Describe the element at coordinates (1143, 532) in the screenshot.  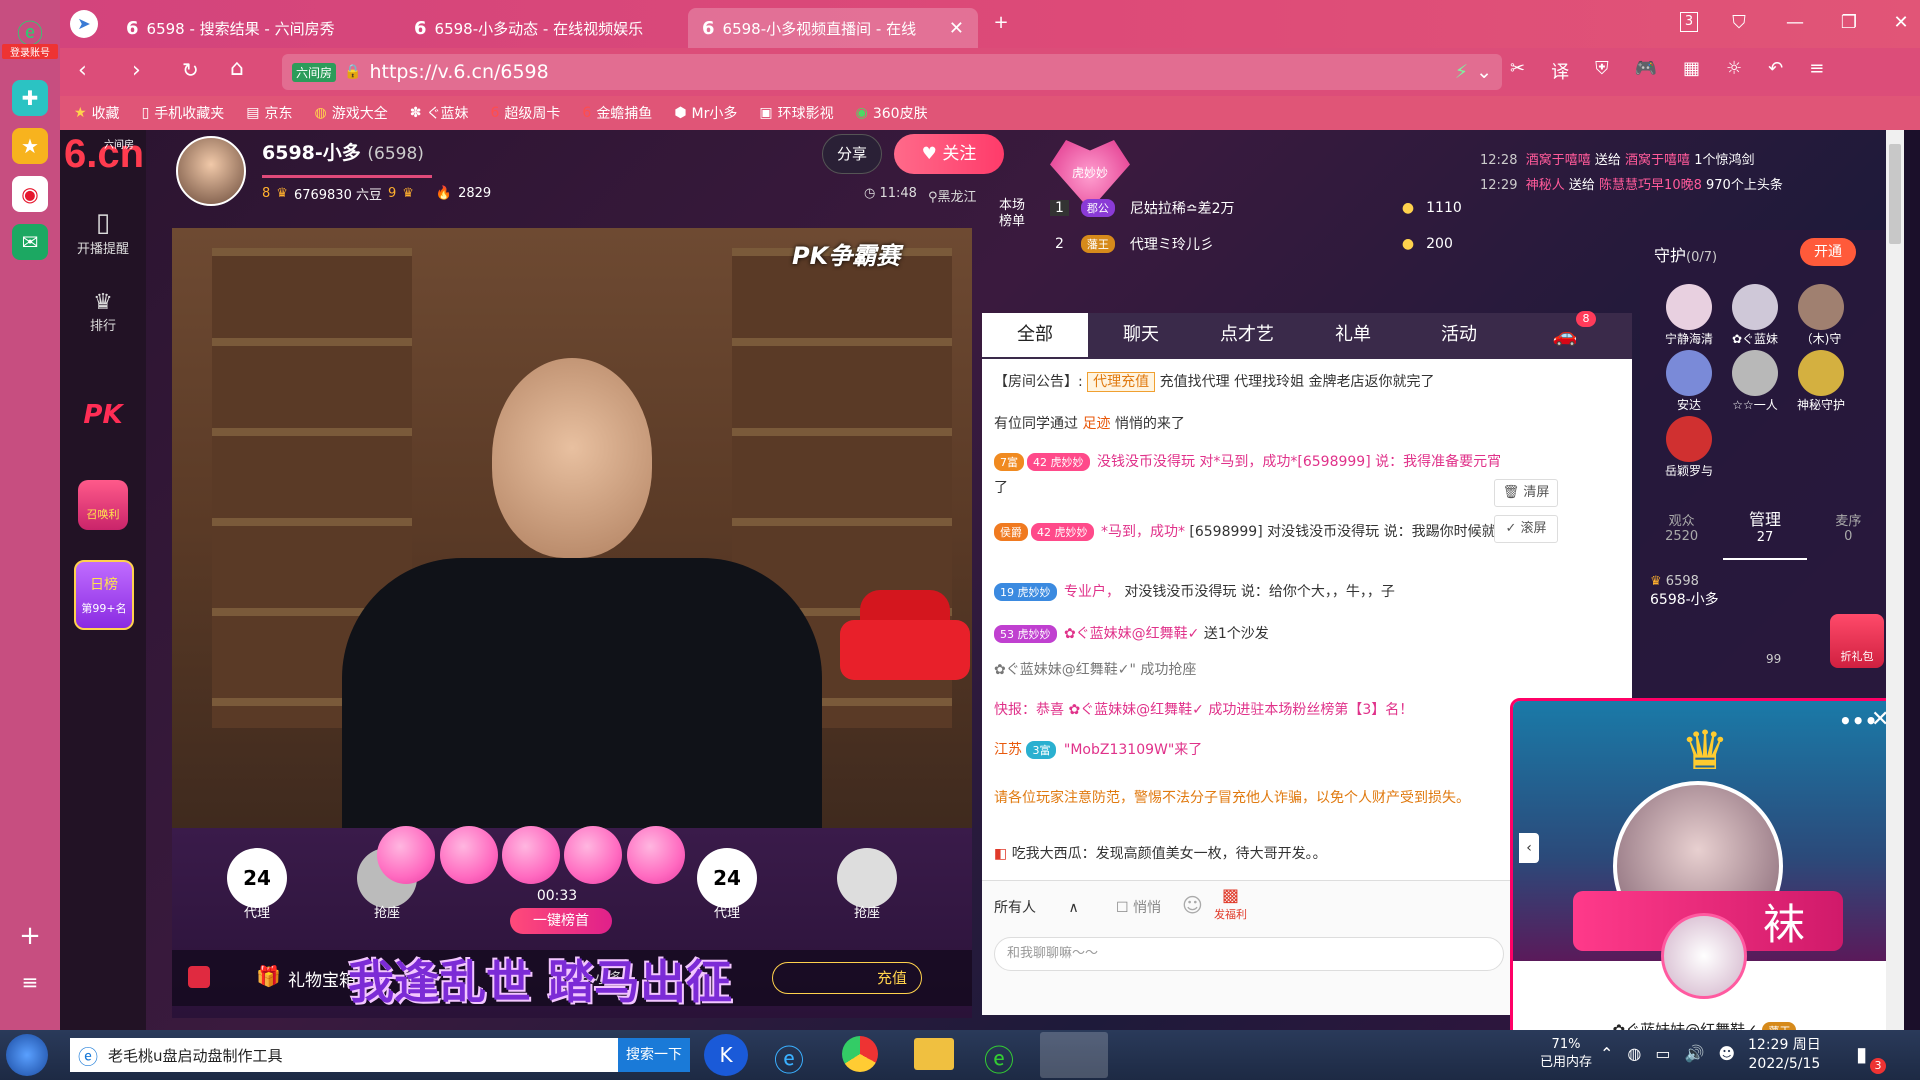
I see `user-name: *马到，成功*` at that location.